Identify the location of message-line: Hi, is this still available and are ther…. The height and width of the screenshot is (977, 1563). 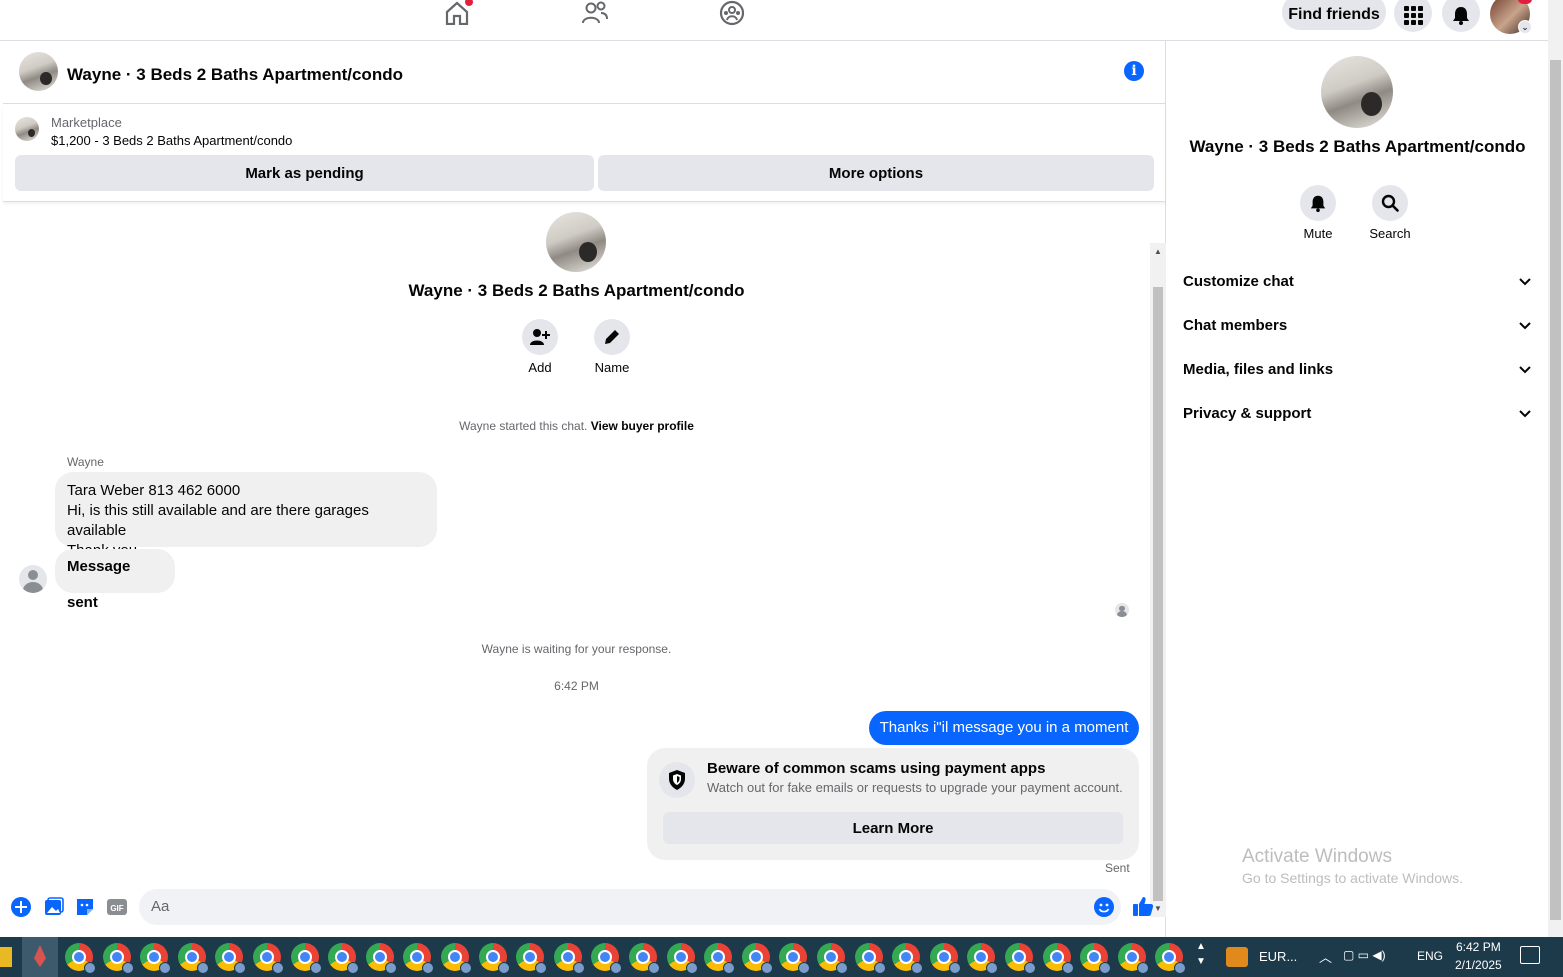
(218, 520).